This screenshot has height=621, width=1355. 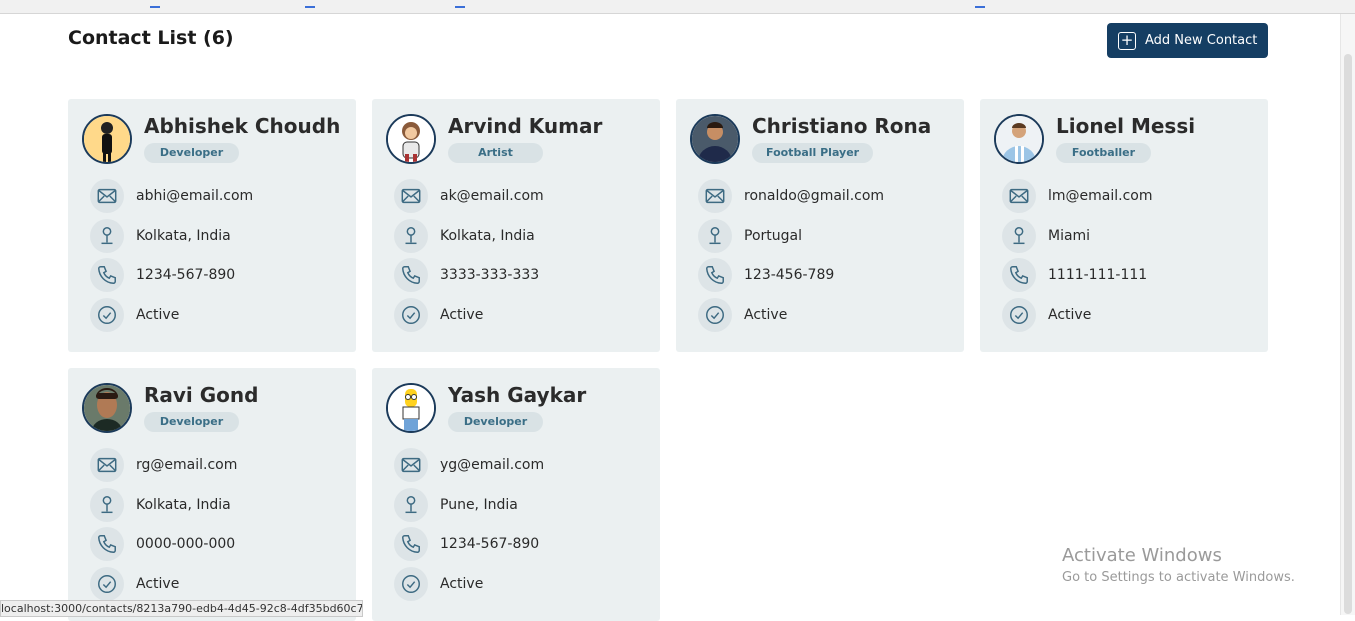 I want to click on phone-row: 3333-333-333, so click(x=466, y=275).